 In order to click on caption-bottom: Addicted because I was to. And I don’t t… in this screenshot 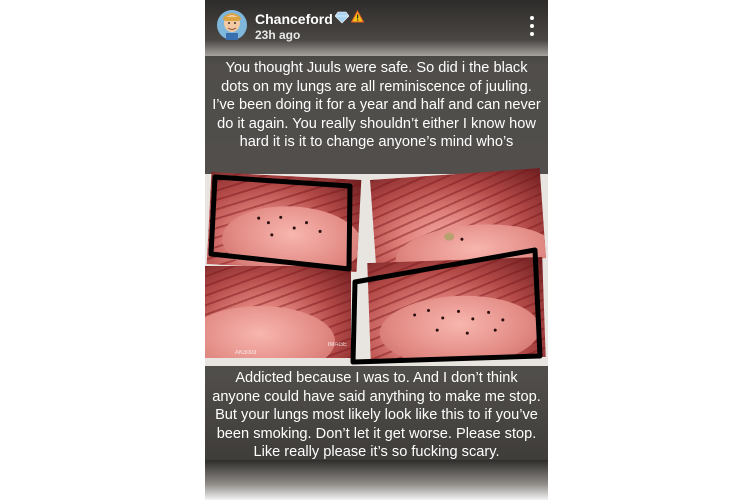, I will do `click(376, 413)`.